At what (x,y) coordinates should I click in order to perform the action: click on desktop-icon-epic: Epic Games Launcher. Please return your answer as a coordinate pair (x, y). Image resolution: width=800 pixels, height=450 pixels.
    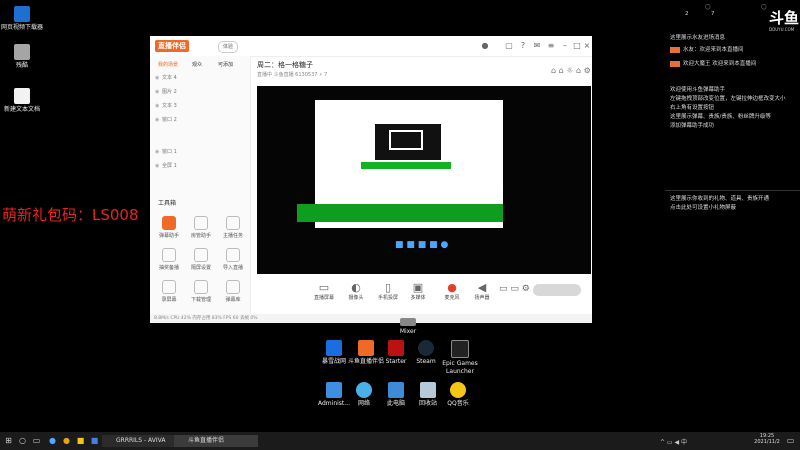
    Looking at the image, I should click on (460, 358).